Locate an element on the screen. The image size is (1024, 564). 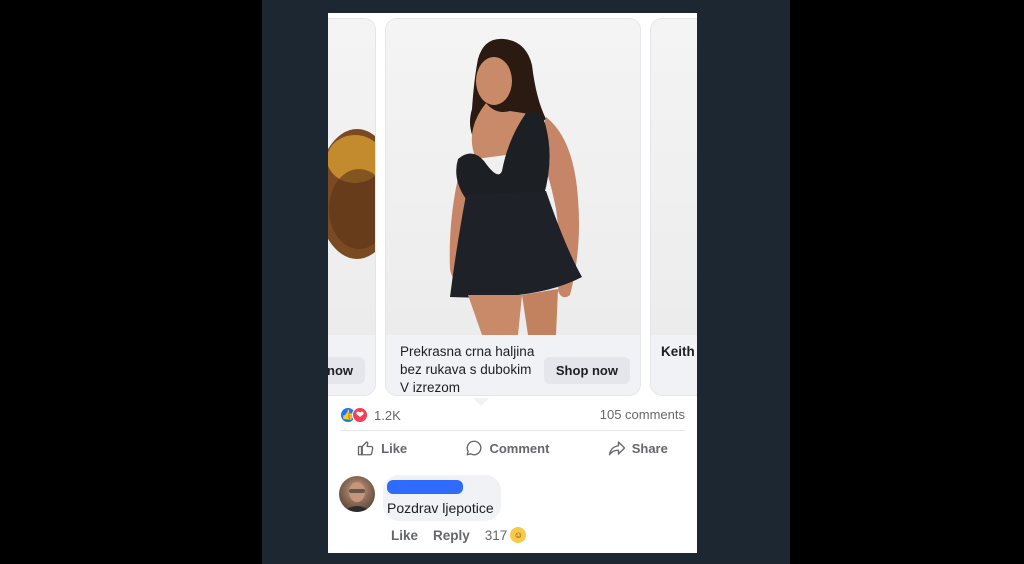
product-image-black-dress is located at coordinates (513, 177).